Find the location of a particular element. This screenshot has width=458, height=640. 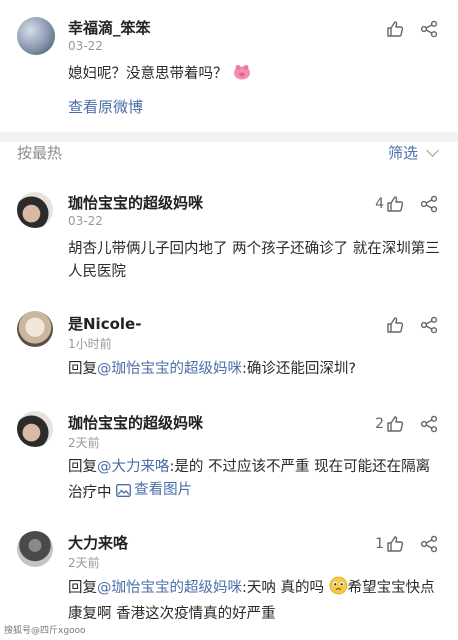

filter-button: 筛选 is located at coordinates (413, 152).